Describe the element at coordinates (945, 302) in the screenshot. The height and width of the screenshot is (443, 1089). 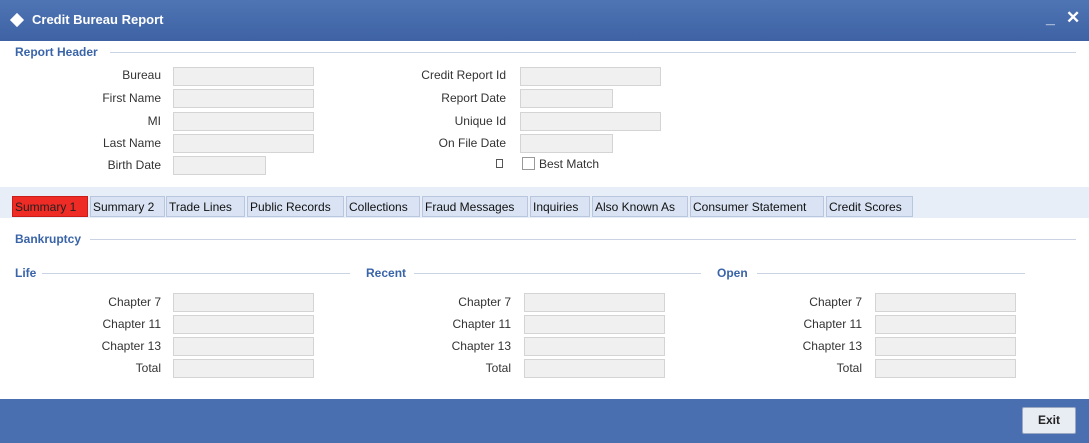
I see `open-chapter-7-field` at that location.